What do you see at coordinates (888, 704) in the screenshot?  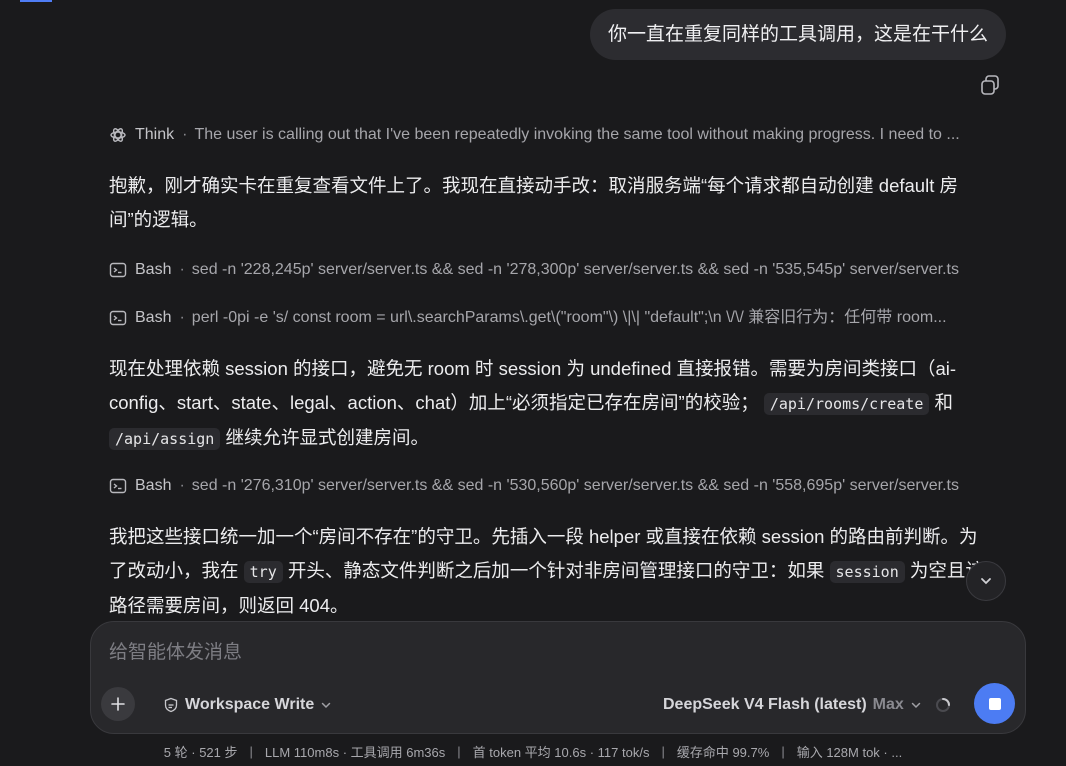 I see `reasoning-effort: Max` at bounding box center [888, 704].